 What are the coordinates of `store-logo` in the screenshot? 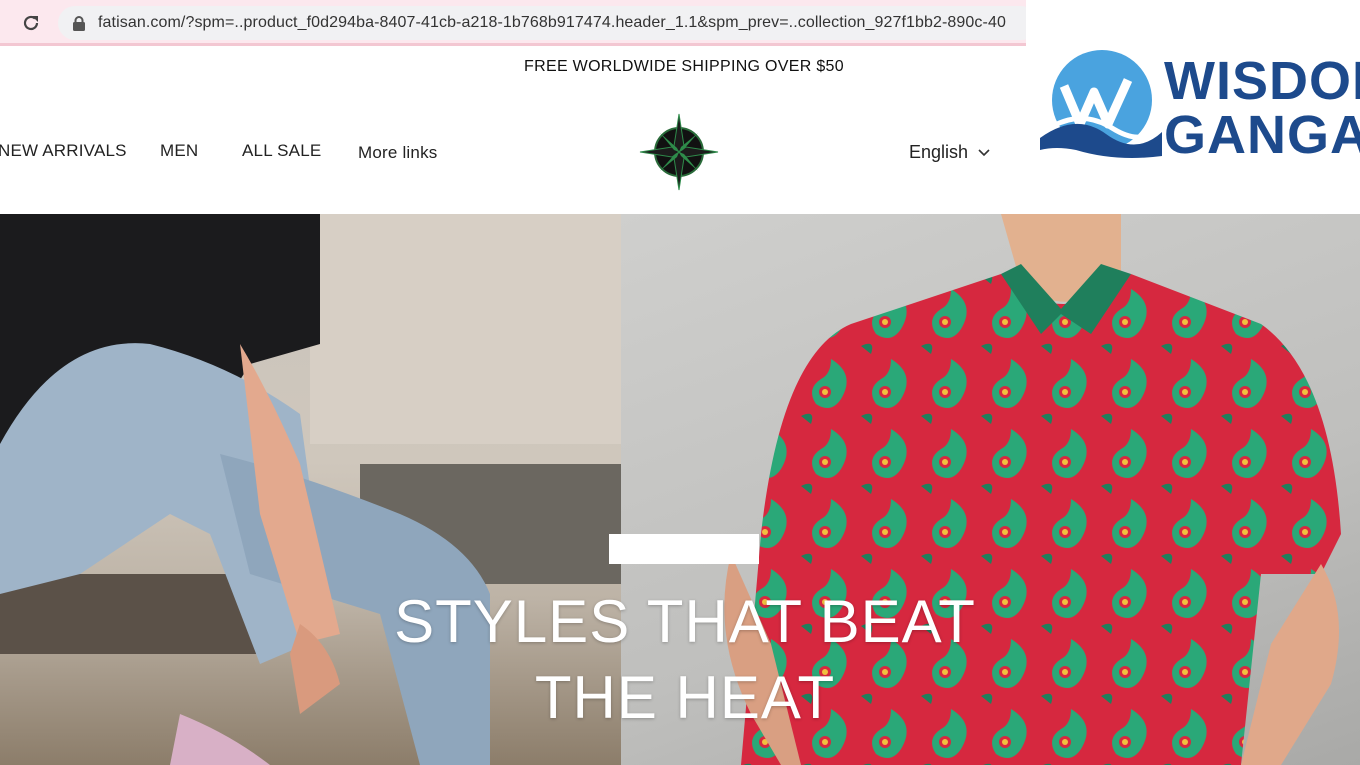 It's located at (679, 152).